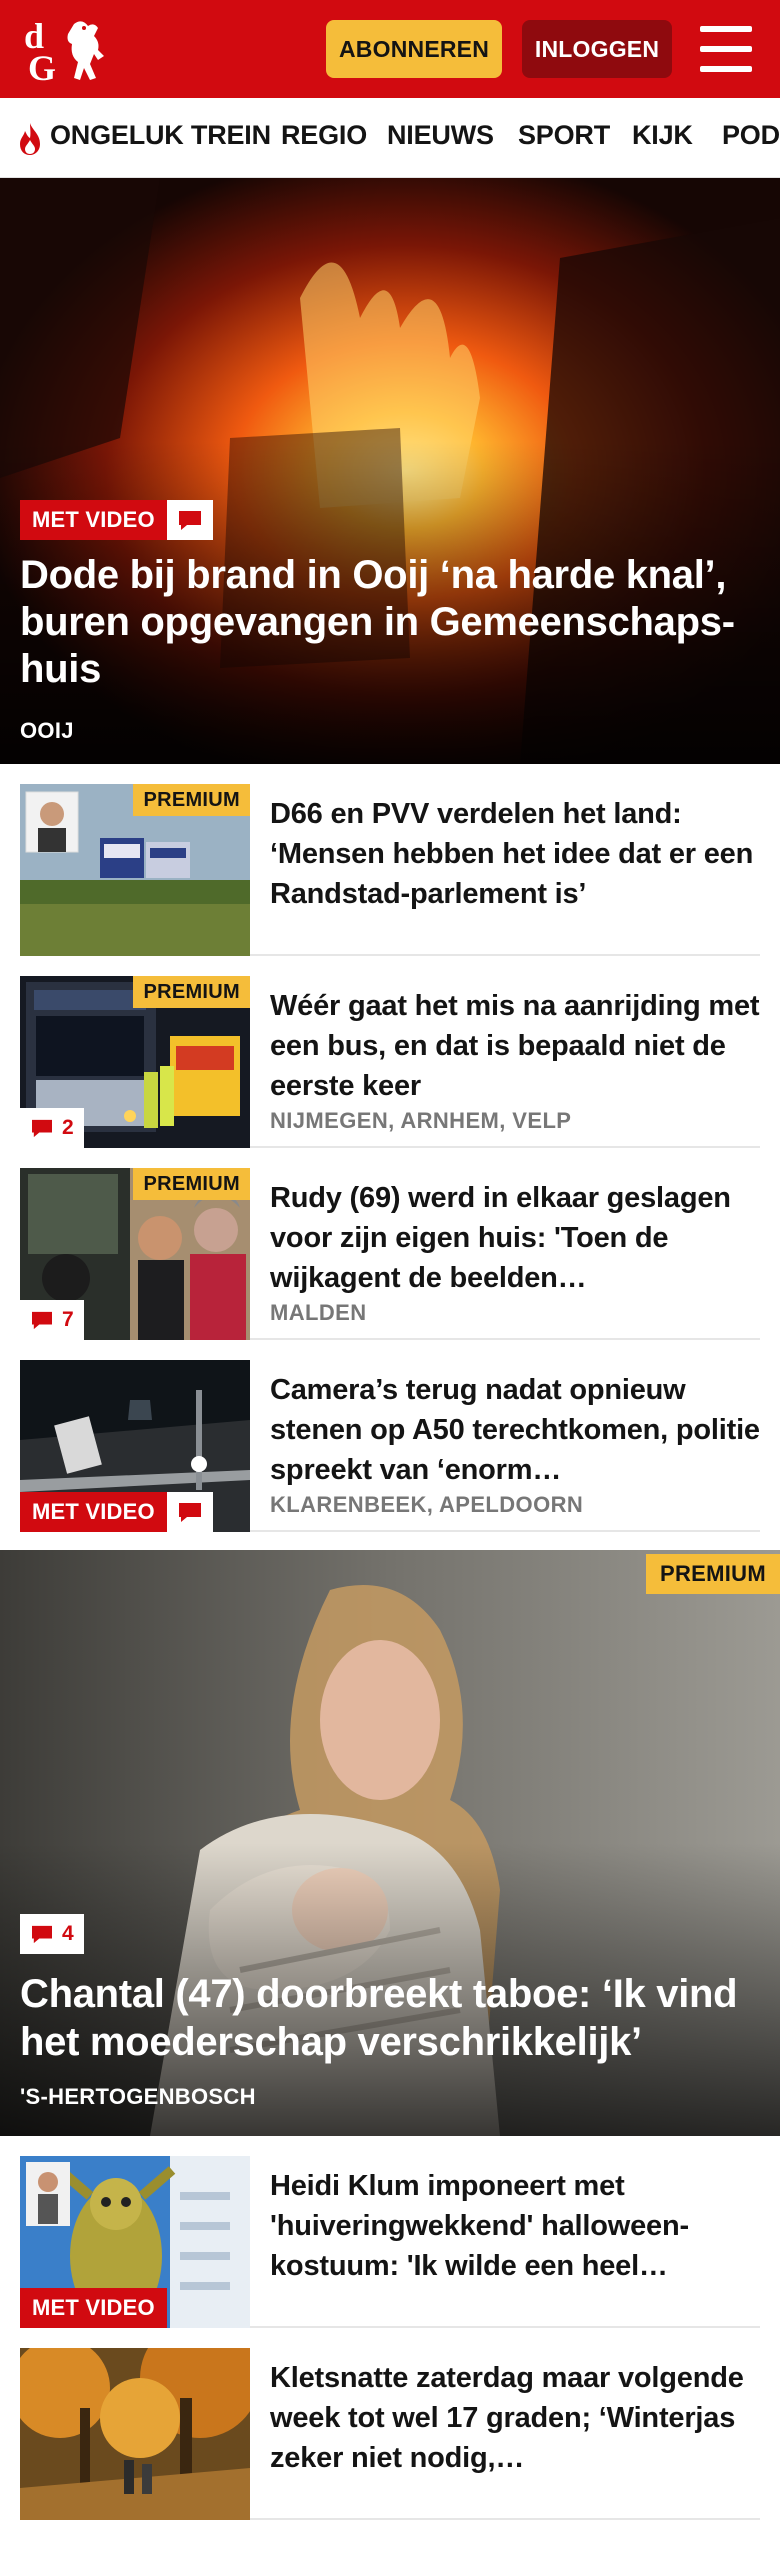  I want to click on article-thumbnail: PREMIUM 7, so click(135, 1254).